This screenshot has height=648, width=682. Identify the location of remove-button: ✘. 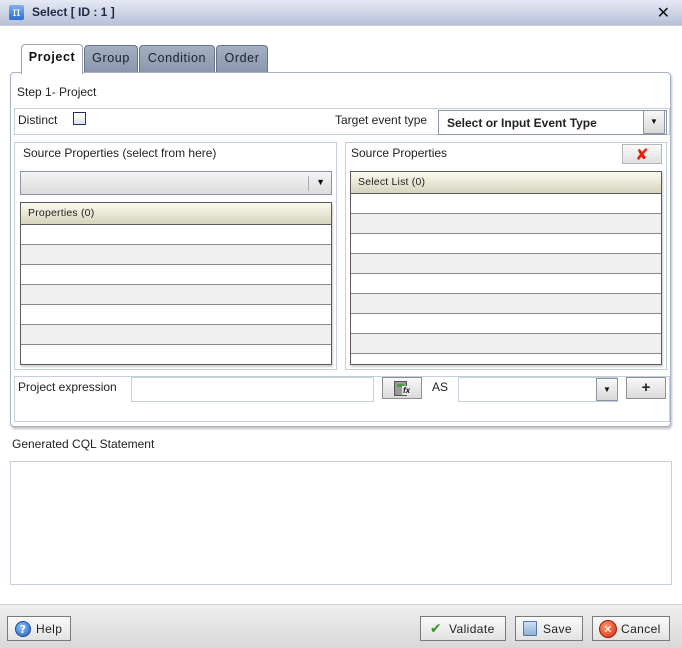
(642, 154).